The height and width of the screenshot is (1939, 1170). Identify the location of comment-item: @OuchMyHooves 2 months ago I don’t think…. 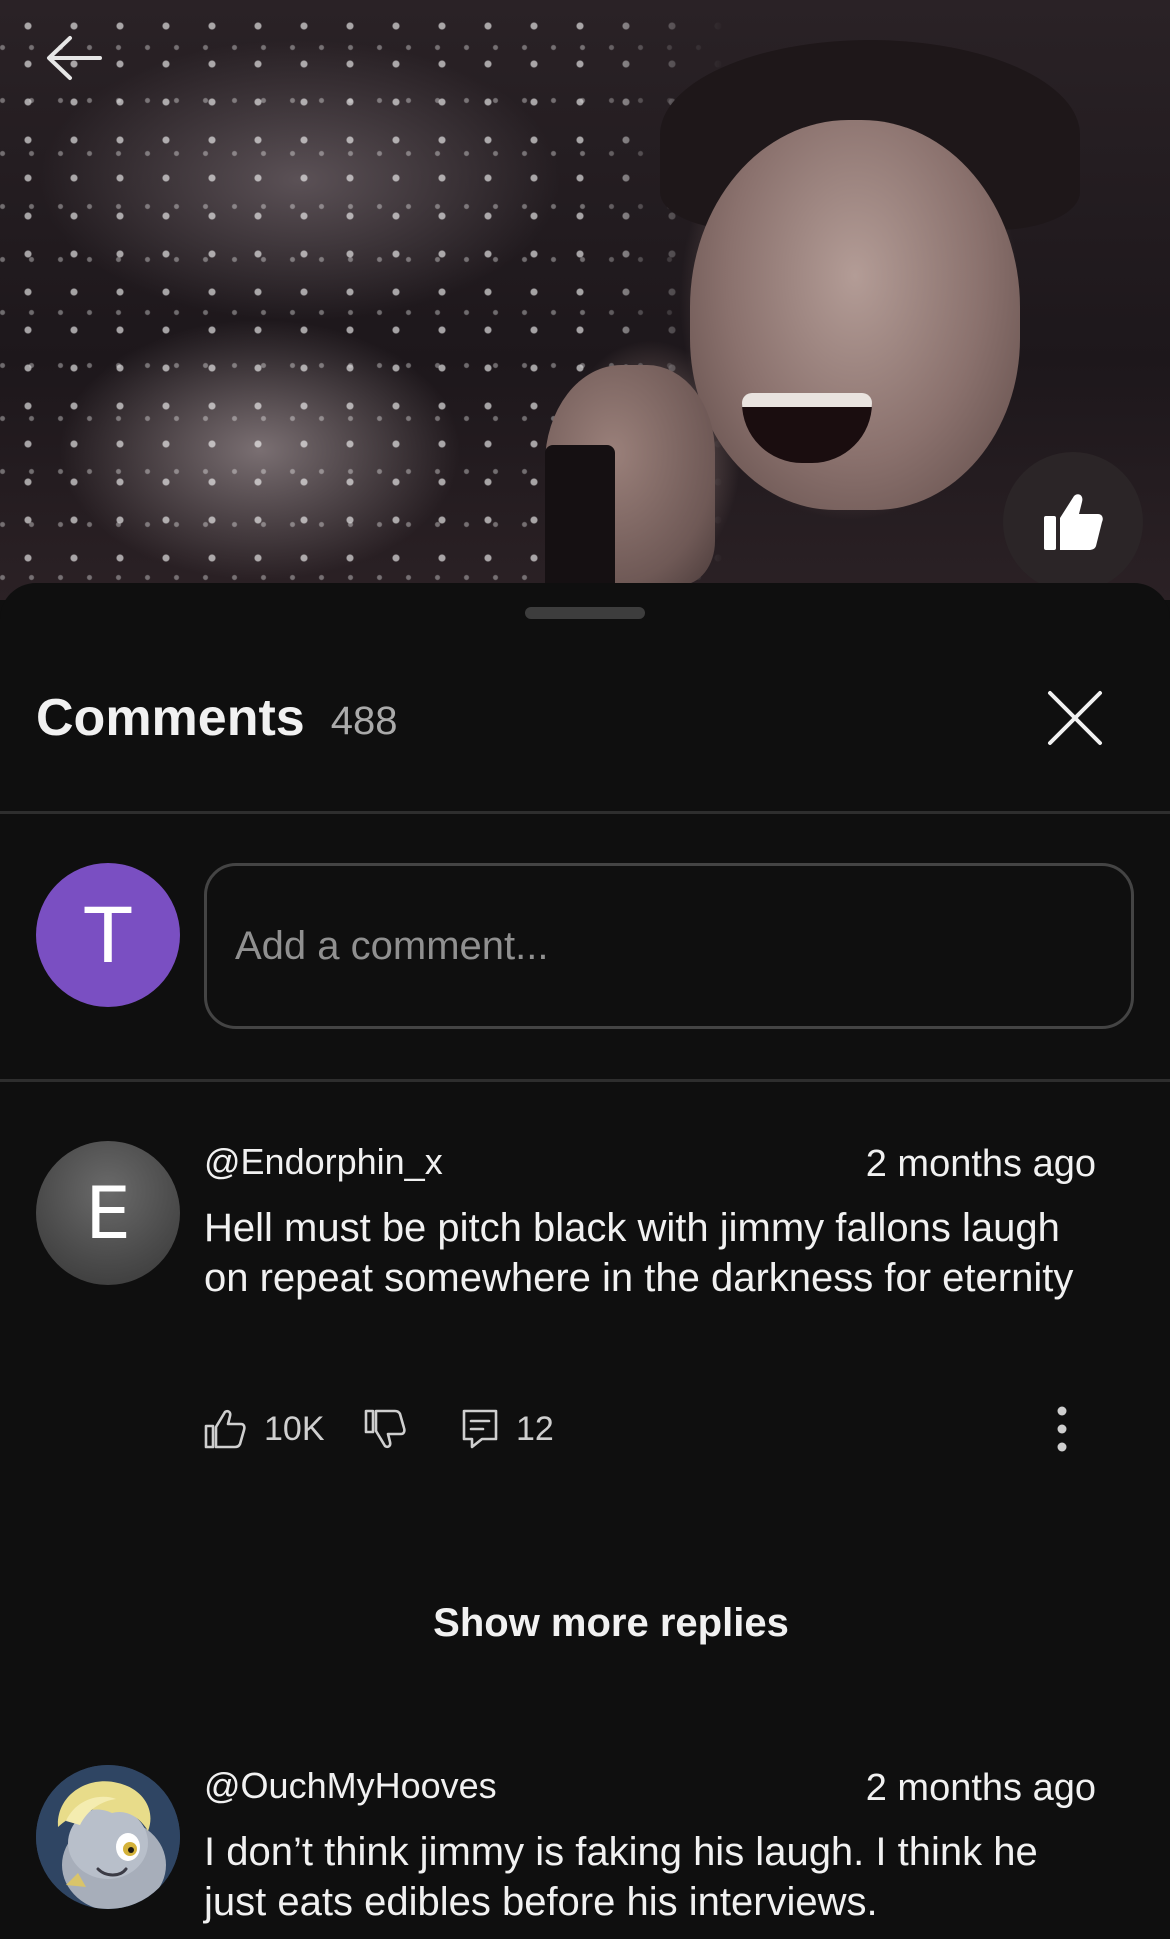
(585, 1852).